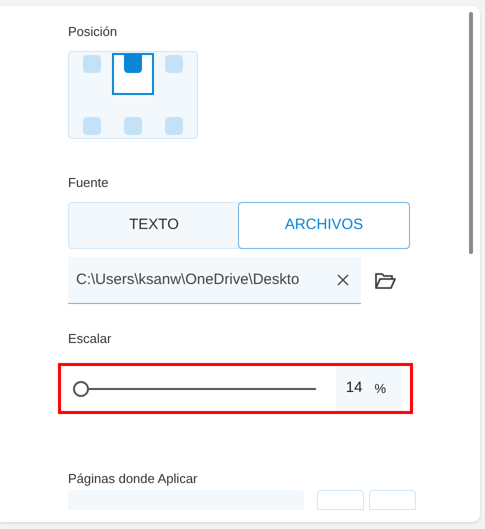 This screenshot has height=529, width=485. Describe the element at coordinates (133, 74) in the screenshot. I see `position-cell-selected` at that location.